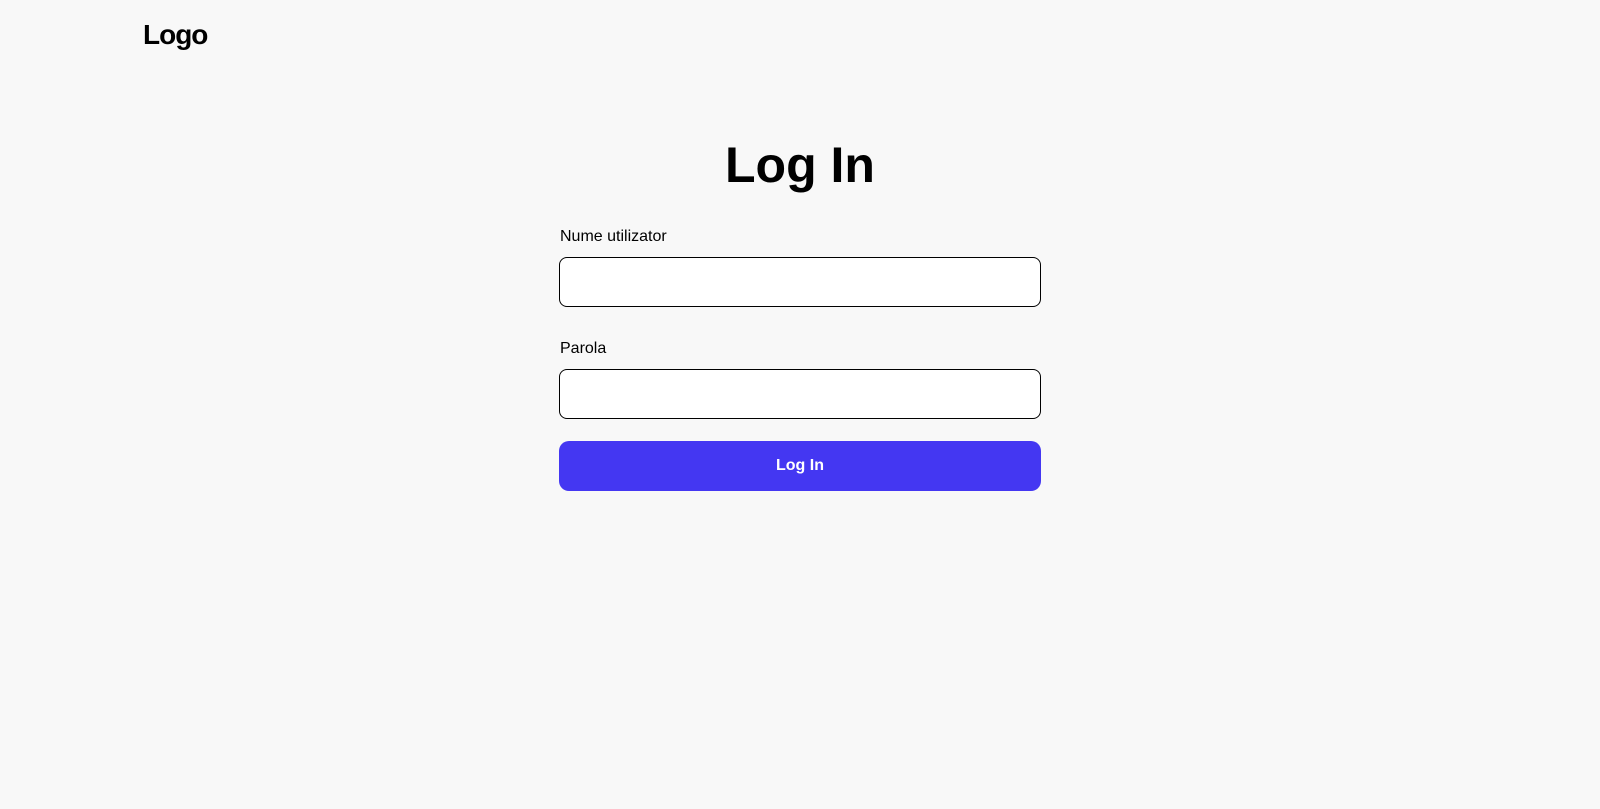 The height and width of the screenshot is (809, 1600). What do you see at coordinates (175, 35) in the screenshot?
I see `logo: Logo` at bounding box center [175, 35].